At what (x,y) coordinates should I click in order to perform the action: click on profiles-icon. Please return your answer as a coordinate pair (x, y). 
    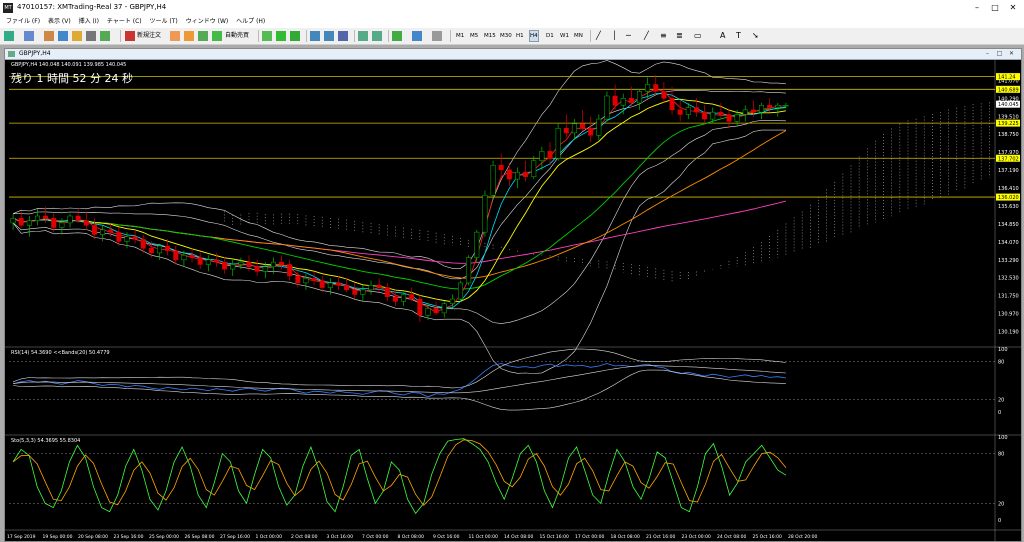
    Looking at the image, I should click on (29, 36).